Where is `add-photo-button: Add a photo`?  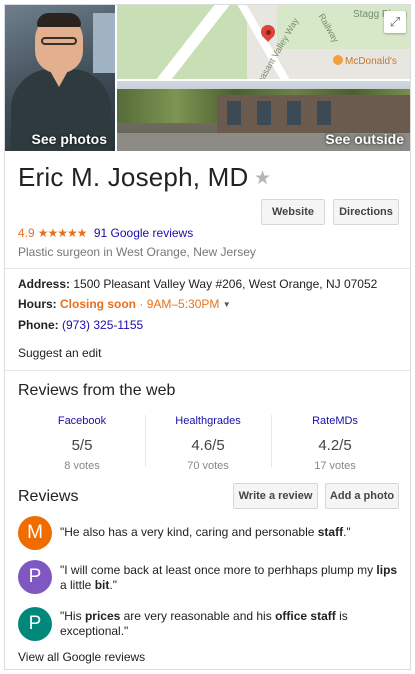 add-photo-button: Add a photo is located at coordinates (362, 496).